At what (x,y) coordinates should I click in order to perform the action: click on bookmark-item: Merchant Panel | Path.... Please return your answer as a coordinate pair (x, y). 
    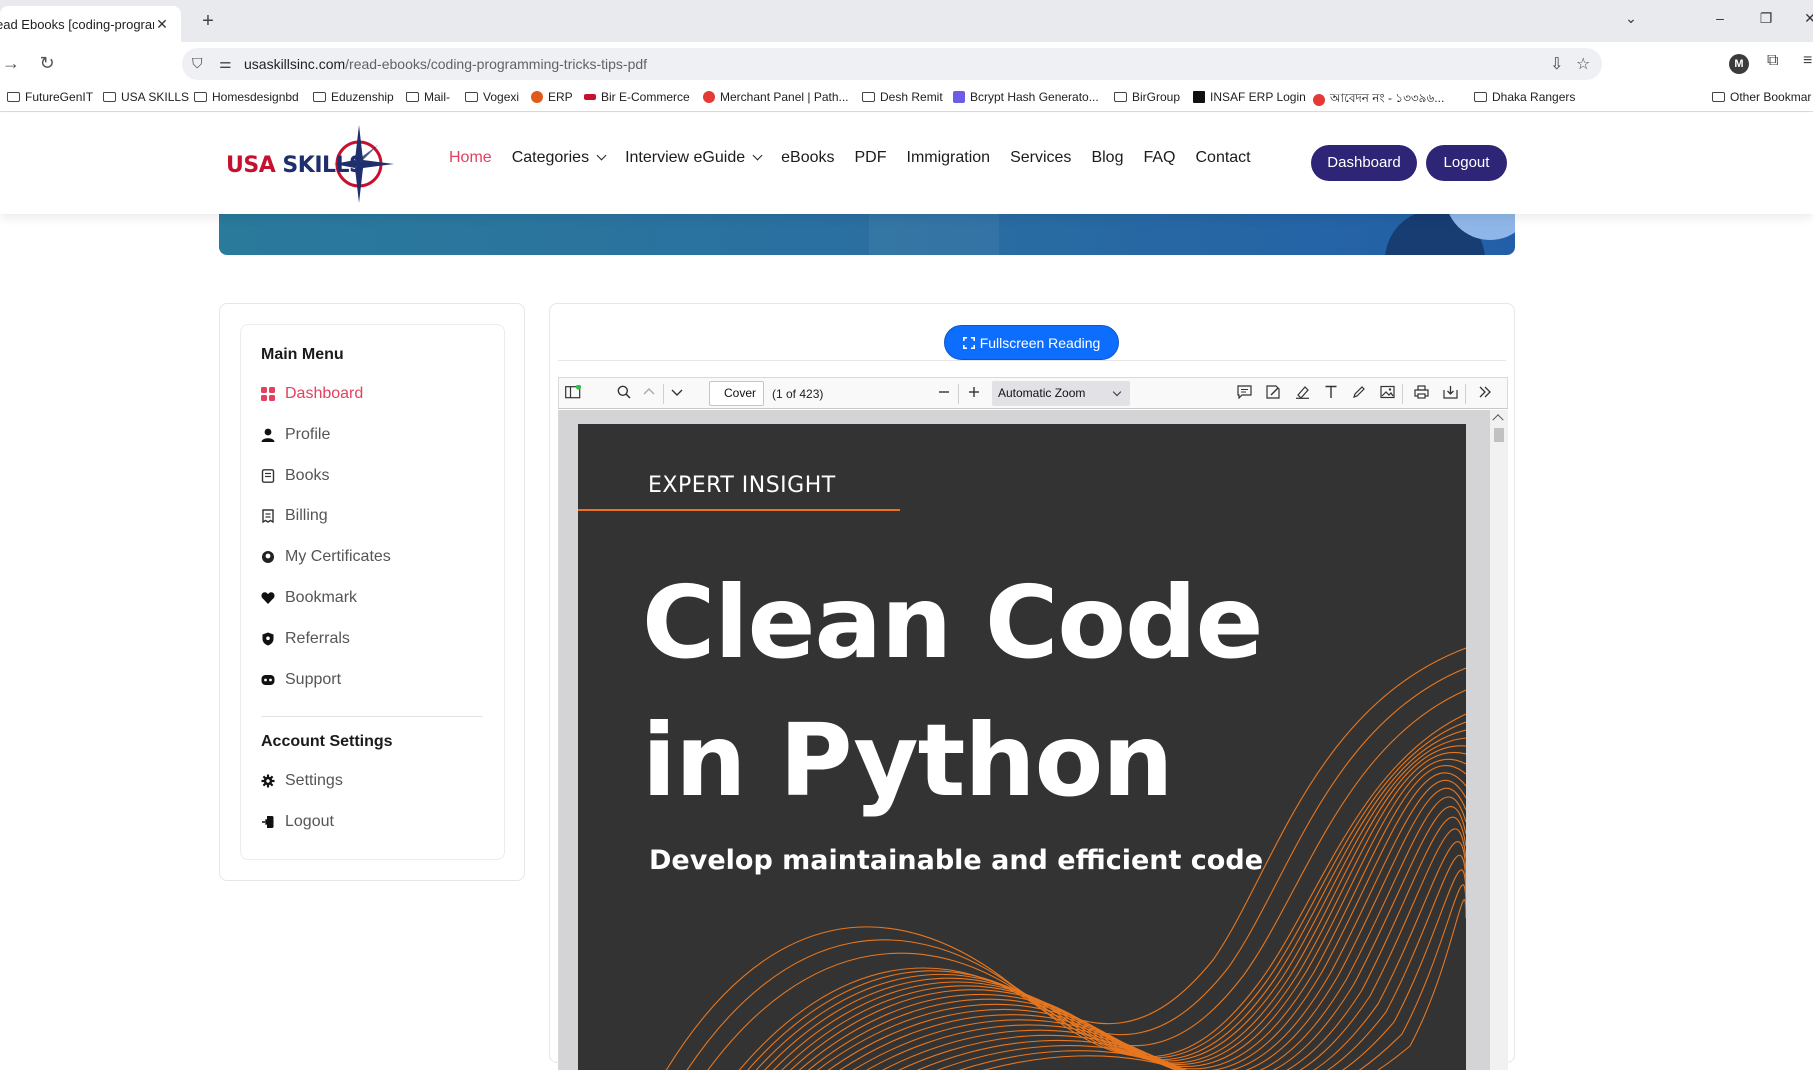
    Looking at the image, I should click on (776, 97).